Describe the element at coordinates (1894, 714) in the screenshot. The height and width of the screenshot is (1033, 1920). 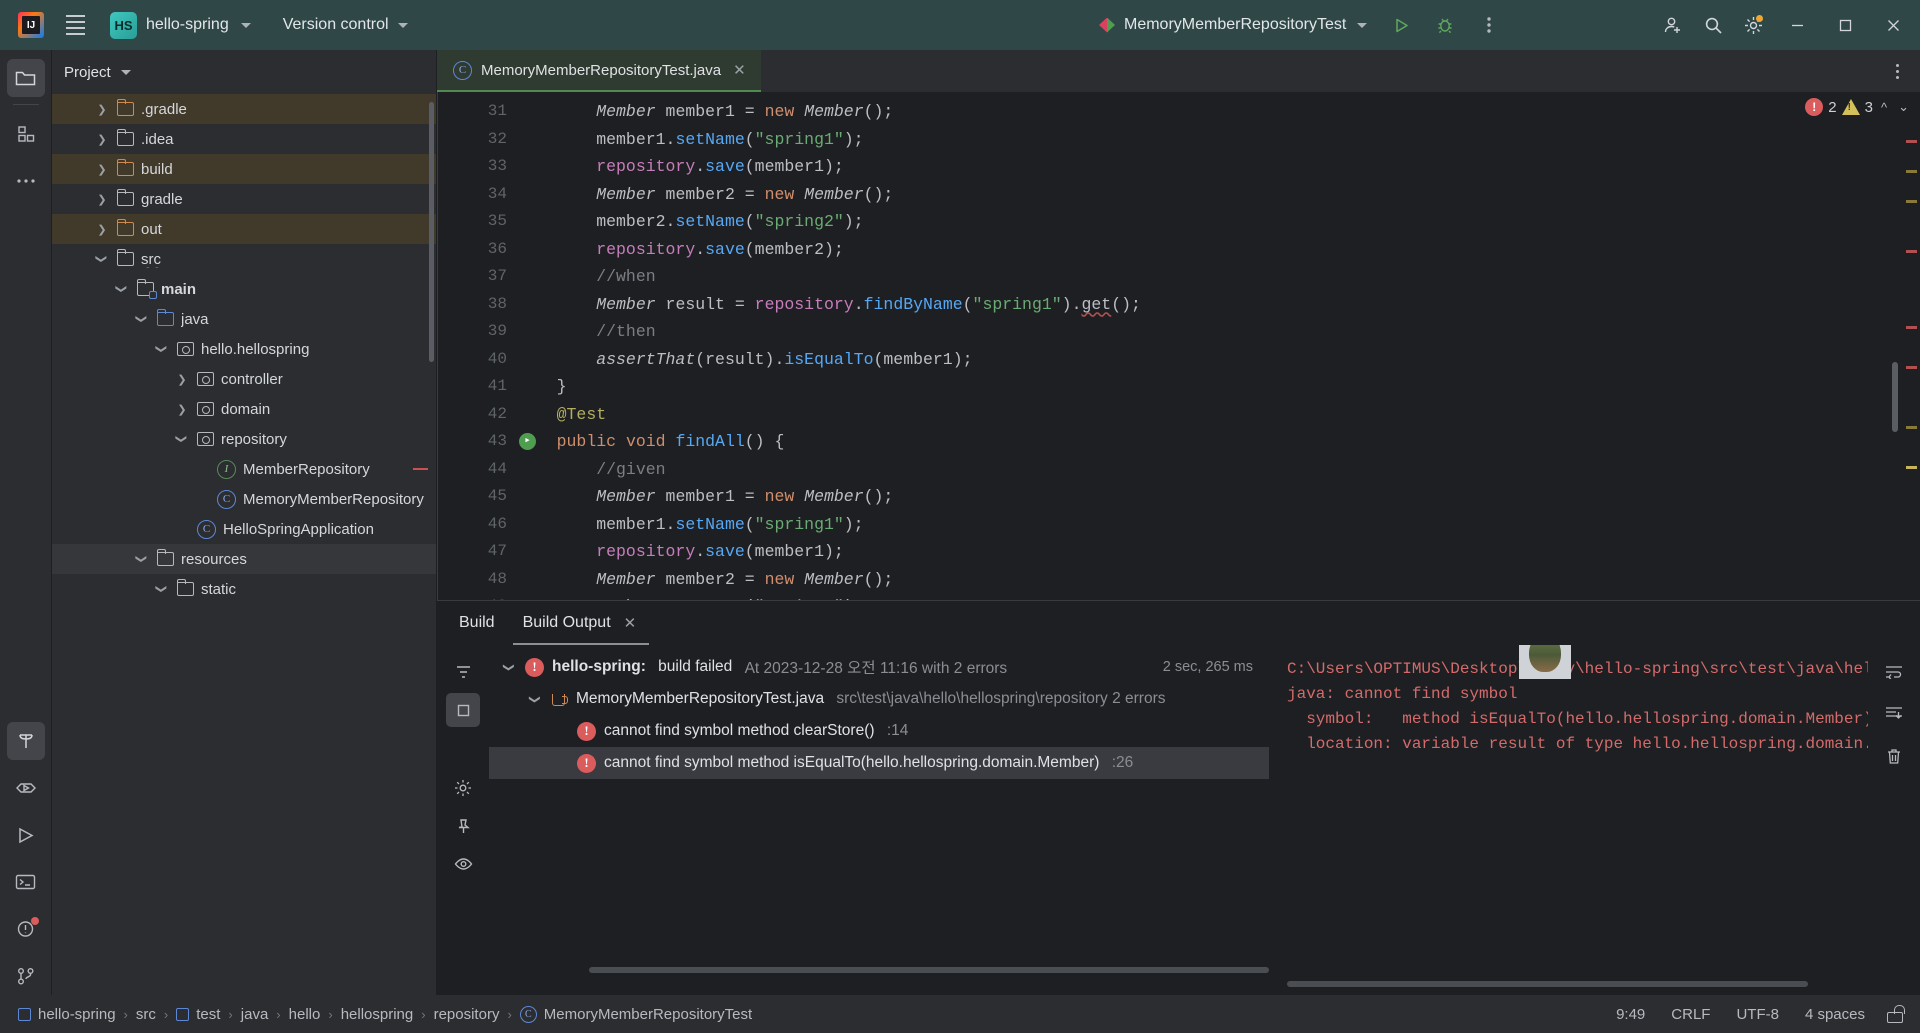
I see `scroll-to-end-icon` at that location.